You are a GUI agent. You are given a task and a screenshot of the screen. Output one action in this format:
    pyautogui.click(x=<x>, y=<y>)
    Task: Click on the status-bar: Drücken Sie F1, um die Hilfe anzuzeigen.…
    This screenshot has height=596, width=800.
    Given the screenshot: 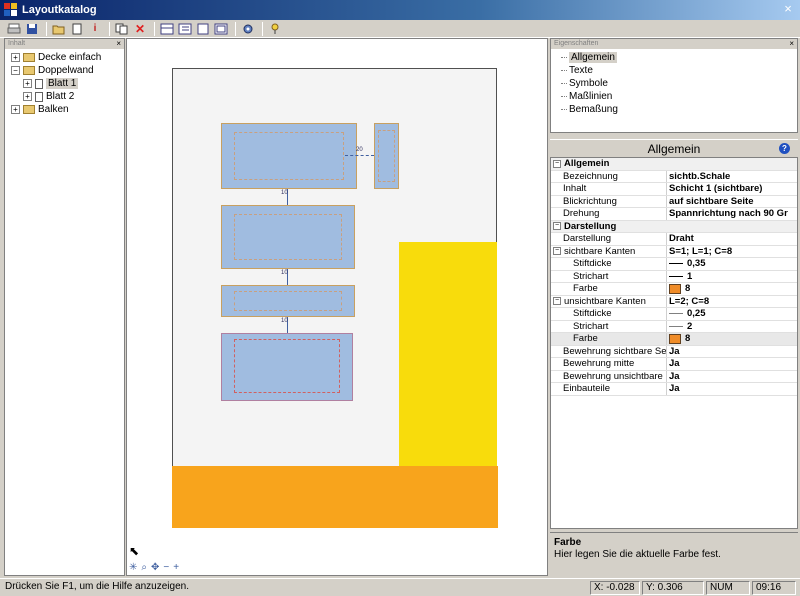 What is the action you would take?
    pyautogui.click(x=400, y=587)
    